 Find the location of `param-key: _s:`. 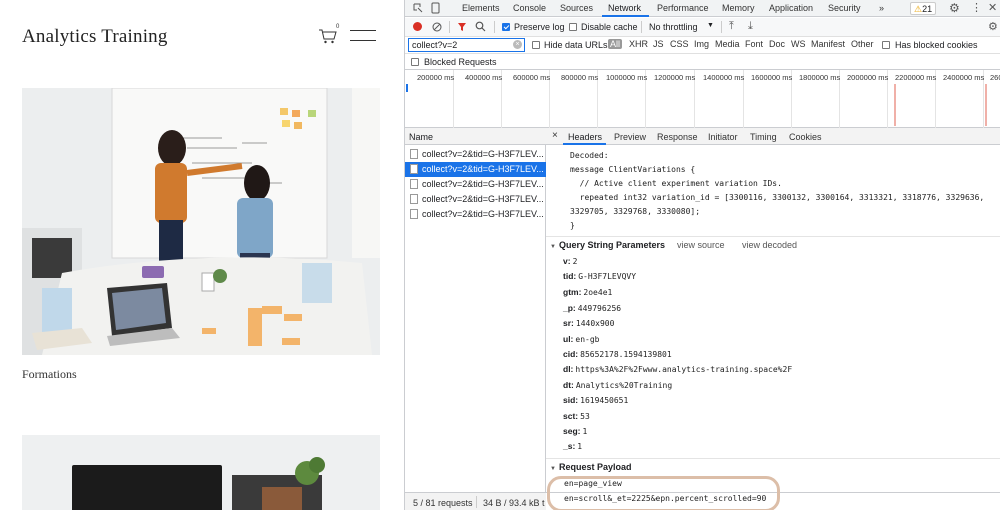

param-key: _s: is located at coordinates (569, 446).